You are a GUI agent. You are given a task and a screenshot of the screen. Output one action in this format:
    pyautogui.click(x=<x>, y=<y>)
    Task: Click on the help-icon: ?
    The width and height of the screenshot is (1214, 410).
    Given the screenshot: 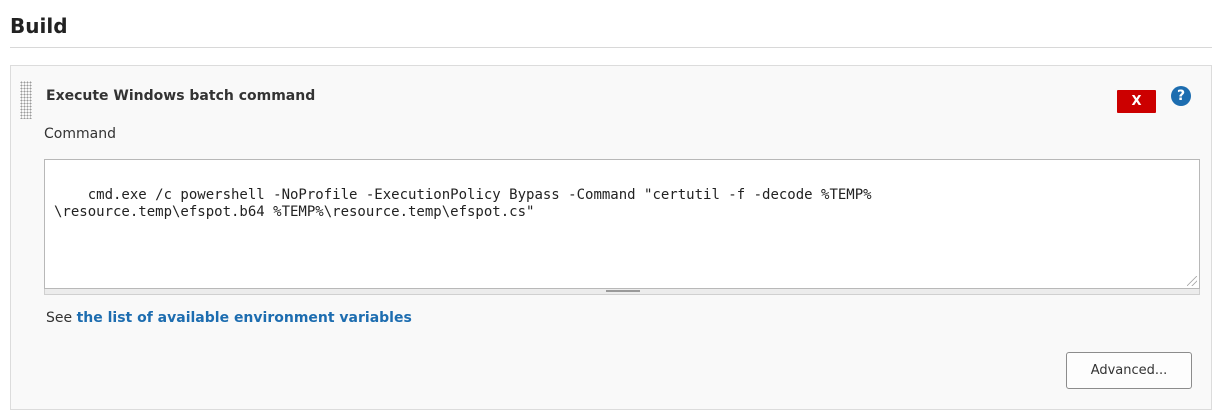 What is the action you would take?
    pyautogui.click(x=1181, y=96)
    